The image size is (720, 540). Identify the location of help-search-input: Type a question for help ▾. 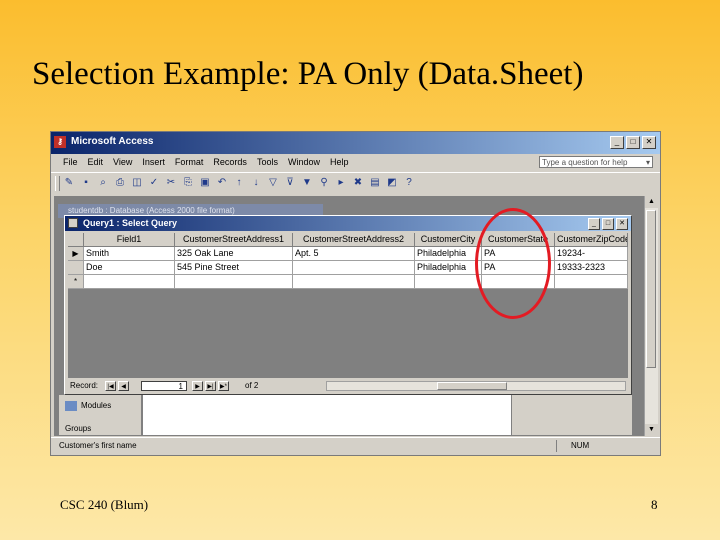
(596, 162).